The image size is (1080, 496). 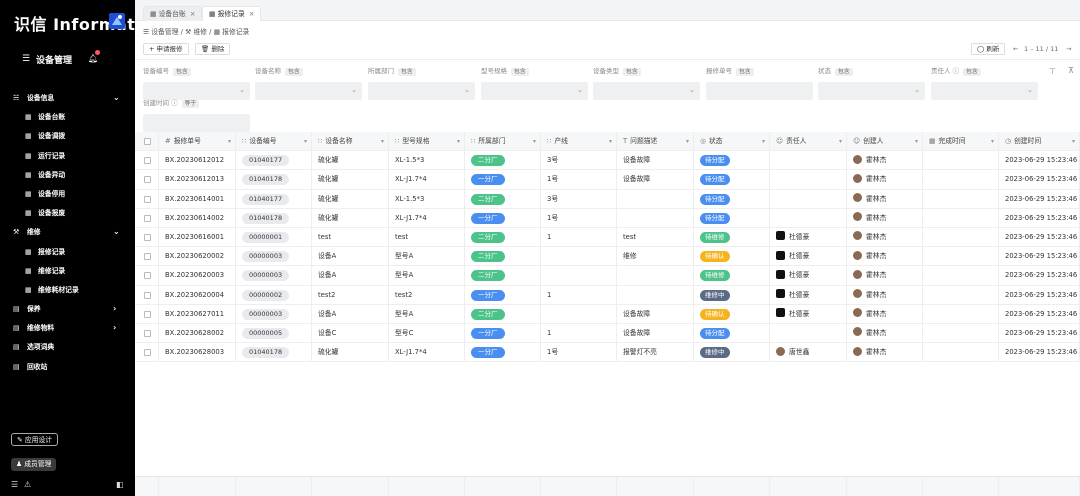 What do you see at coordinates (120, 484) in the screenshot?
I see `collapse-sidebar-icon: ◧` at bounding box center [120, 484].